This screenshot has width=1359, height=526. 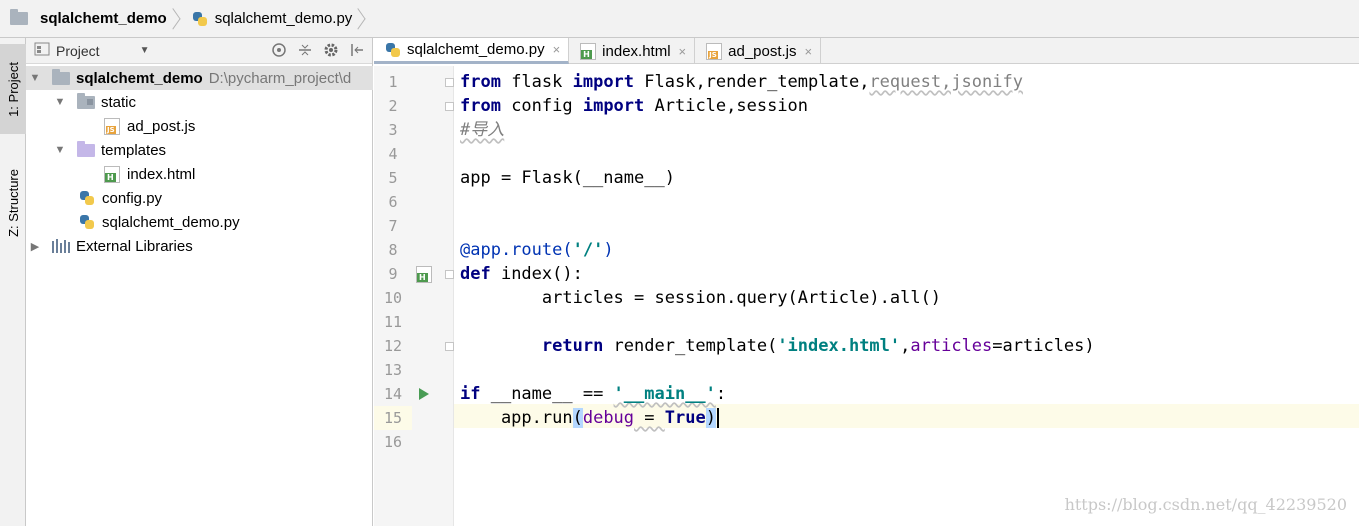 I want to click on breadcrumb-project: sqlalchemt_demo, so click(x=88, y=18).